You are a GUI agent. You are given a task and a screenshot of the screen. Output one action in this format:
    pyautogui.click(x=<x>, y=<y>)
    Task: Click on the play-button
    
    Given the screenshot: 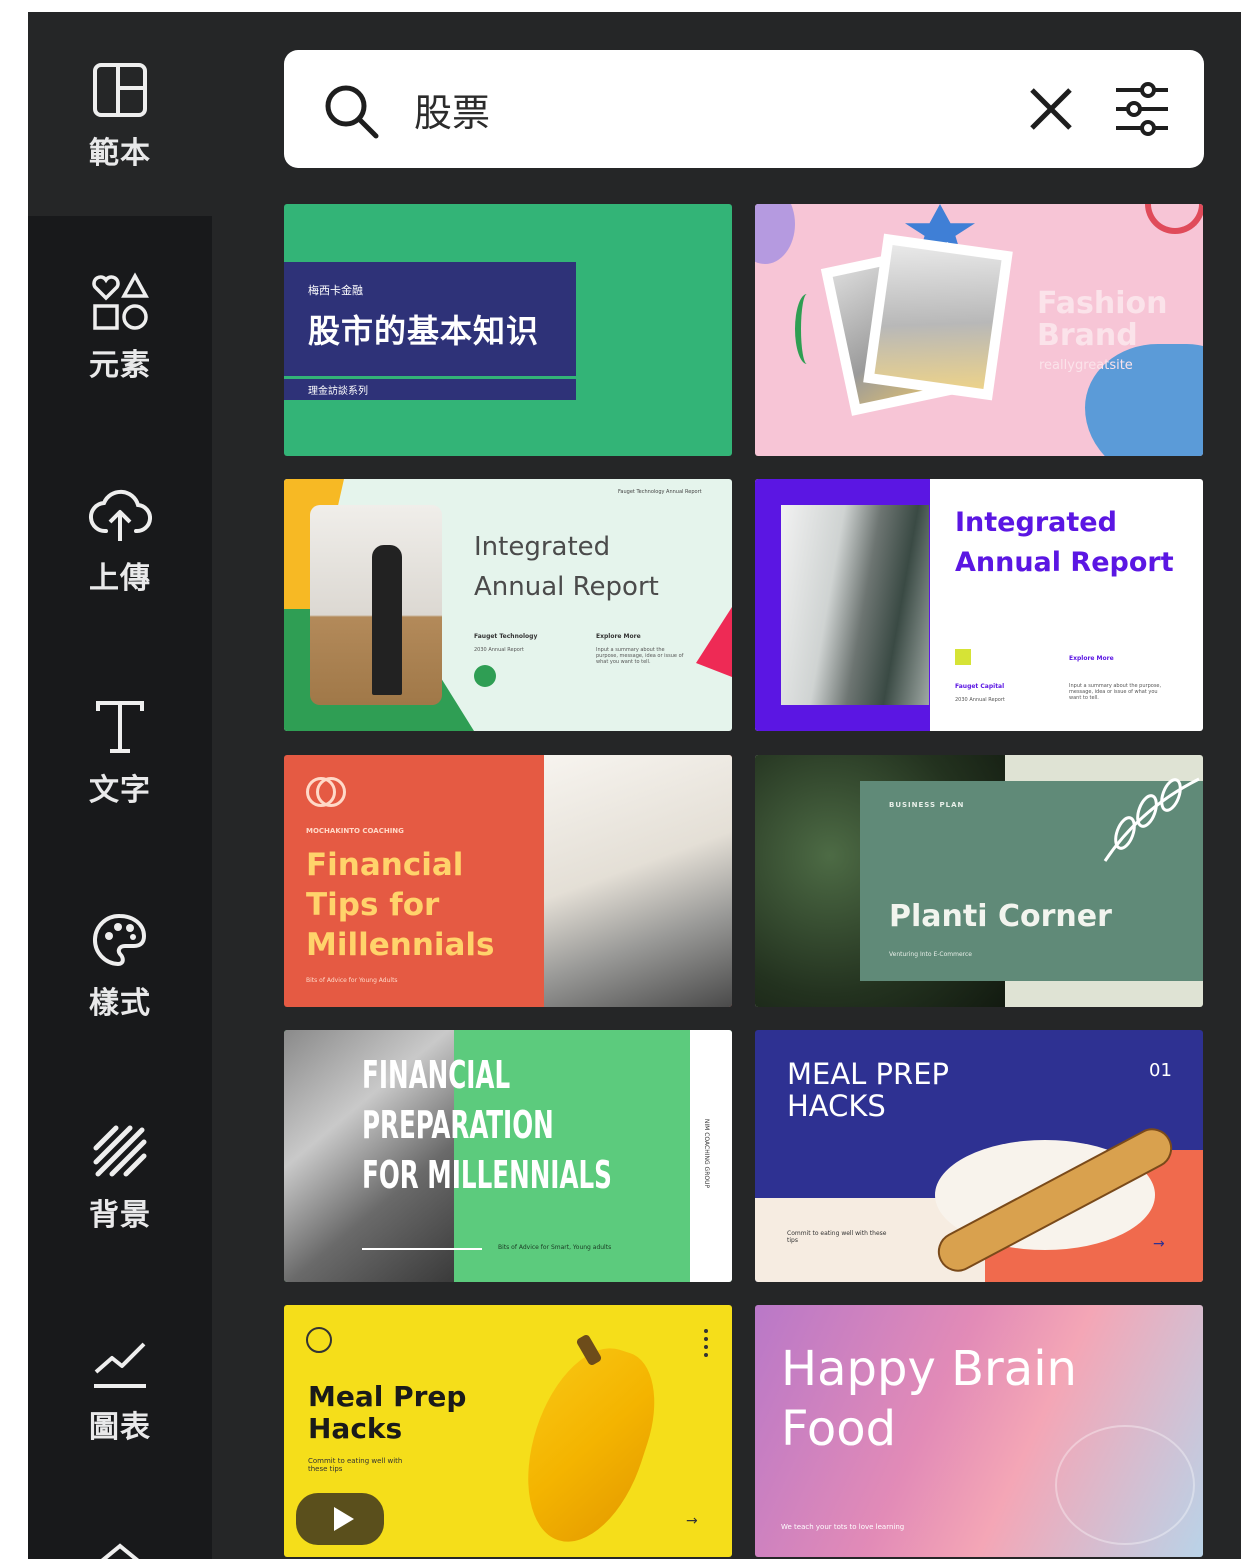 What is the action you would take?
    pyautogui.click(x=340, y=1519)
    